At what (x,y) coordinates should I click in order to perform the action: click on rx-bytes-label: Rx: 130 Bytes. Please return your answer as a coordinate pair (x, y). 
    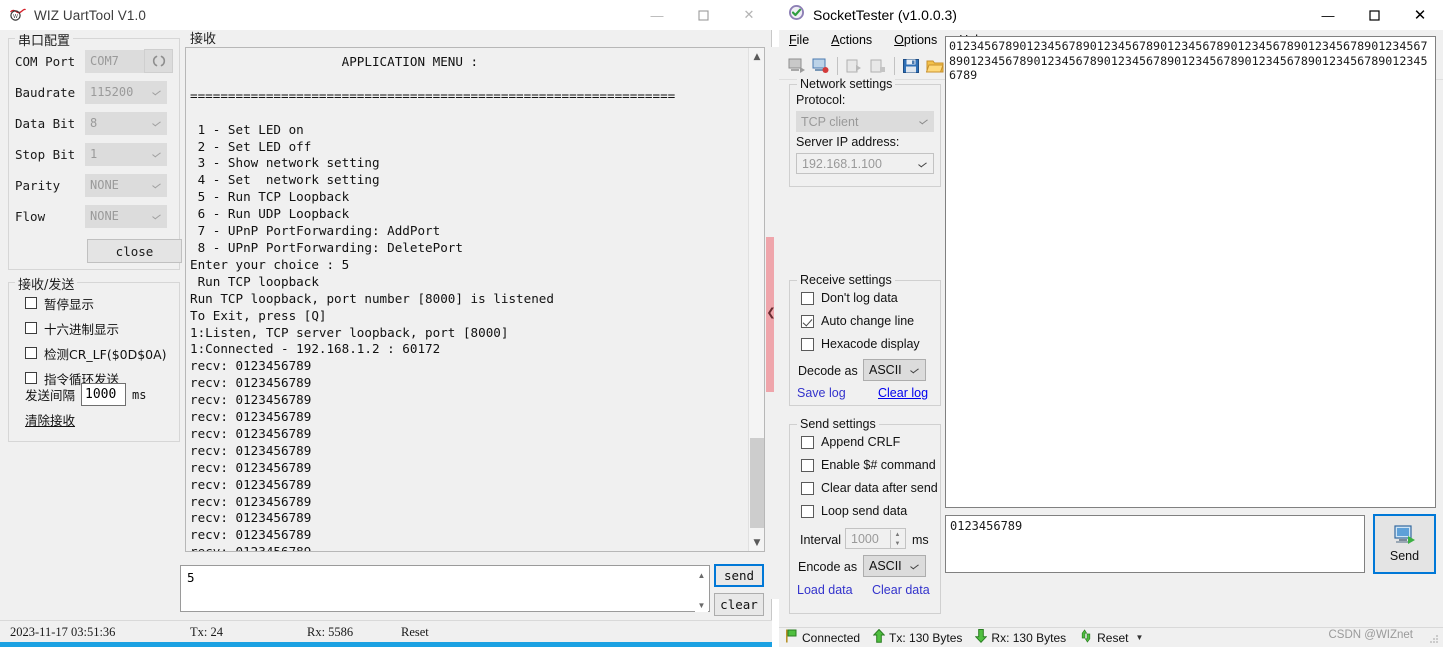
    Looking at the image, I should click on (1029, 637).